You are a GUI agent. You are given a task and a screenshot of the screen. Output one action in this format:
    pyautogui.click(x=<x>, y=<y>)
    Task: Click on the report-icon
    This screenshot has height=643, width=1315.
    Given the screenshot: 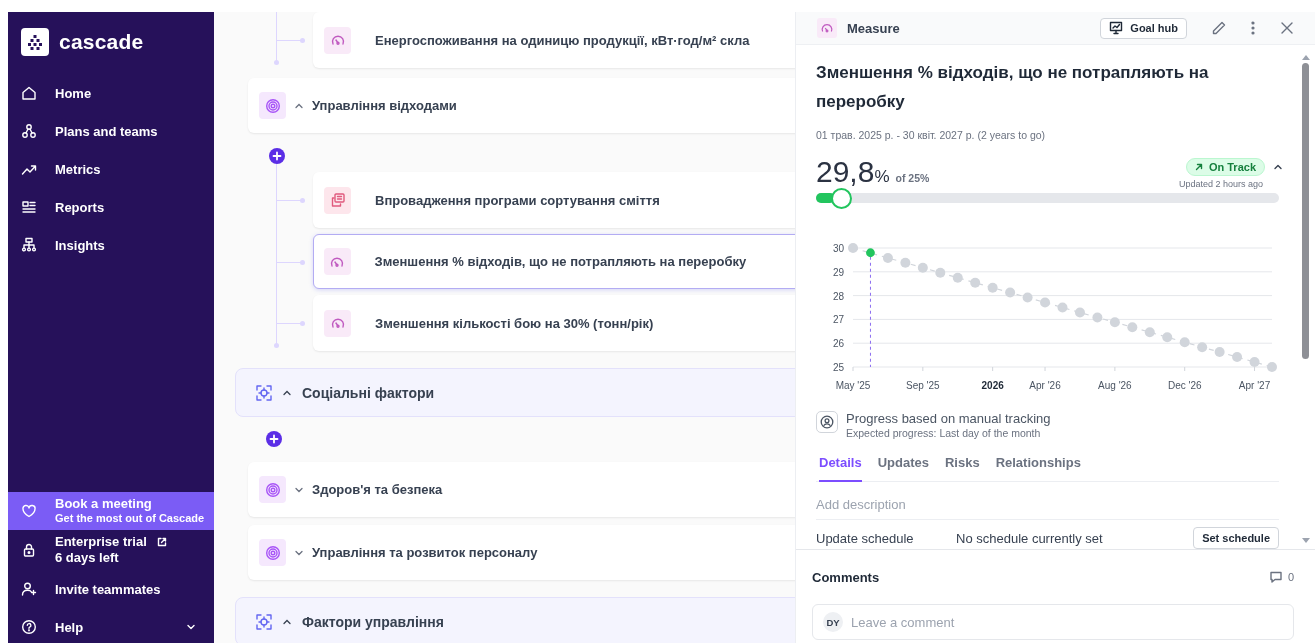 What is the action you would take?
    pyautogui.click(x=29, y=207)
    